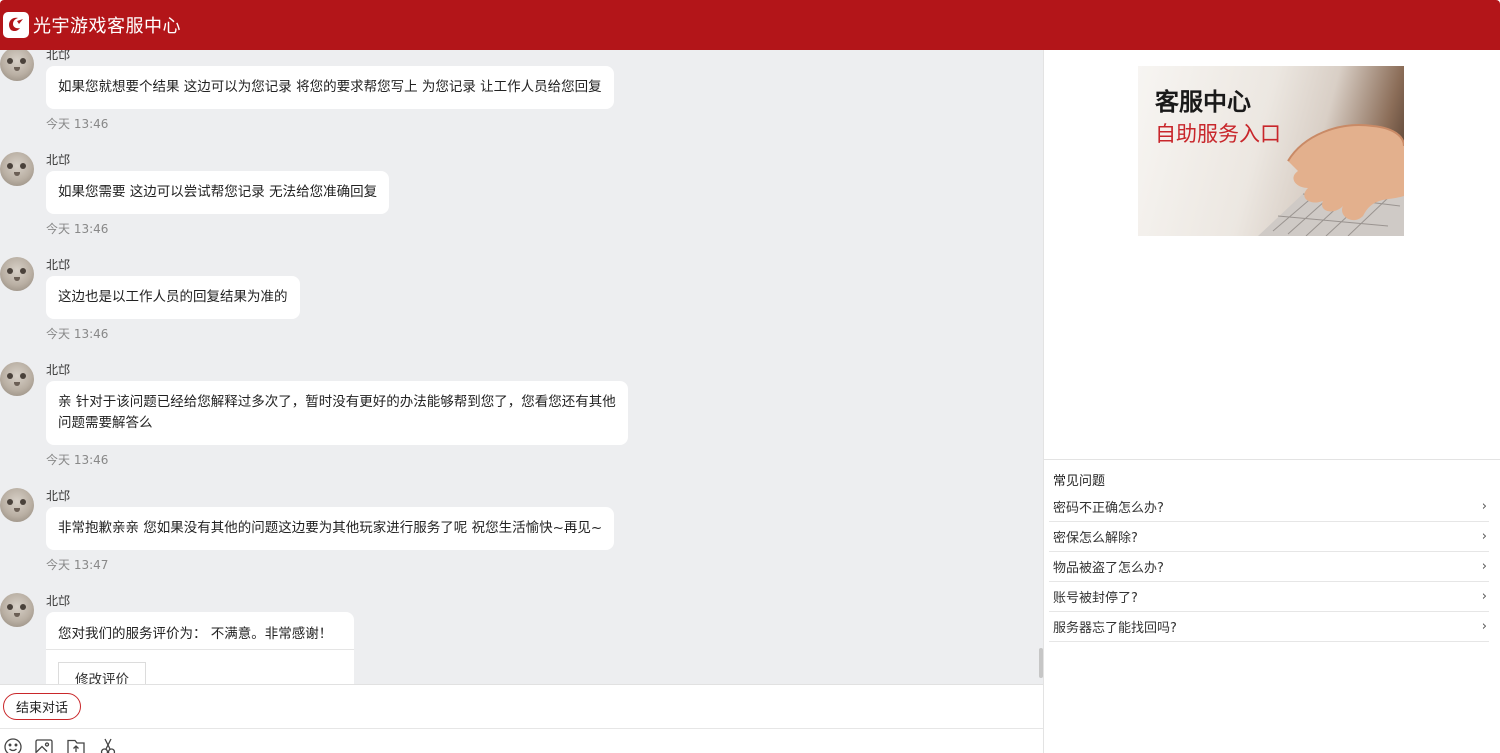  I want to click on message-line: 问题需要解答么, so click(105, 423).